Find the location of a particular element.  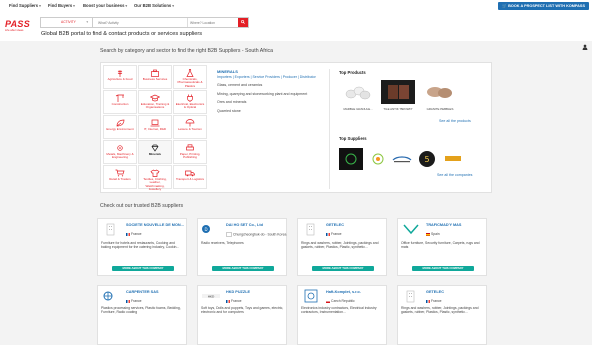

nav-find-buyers: Find Buyers is located at coordinates (61, 5).